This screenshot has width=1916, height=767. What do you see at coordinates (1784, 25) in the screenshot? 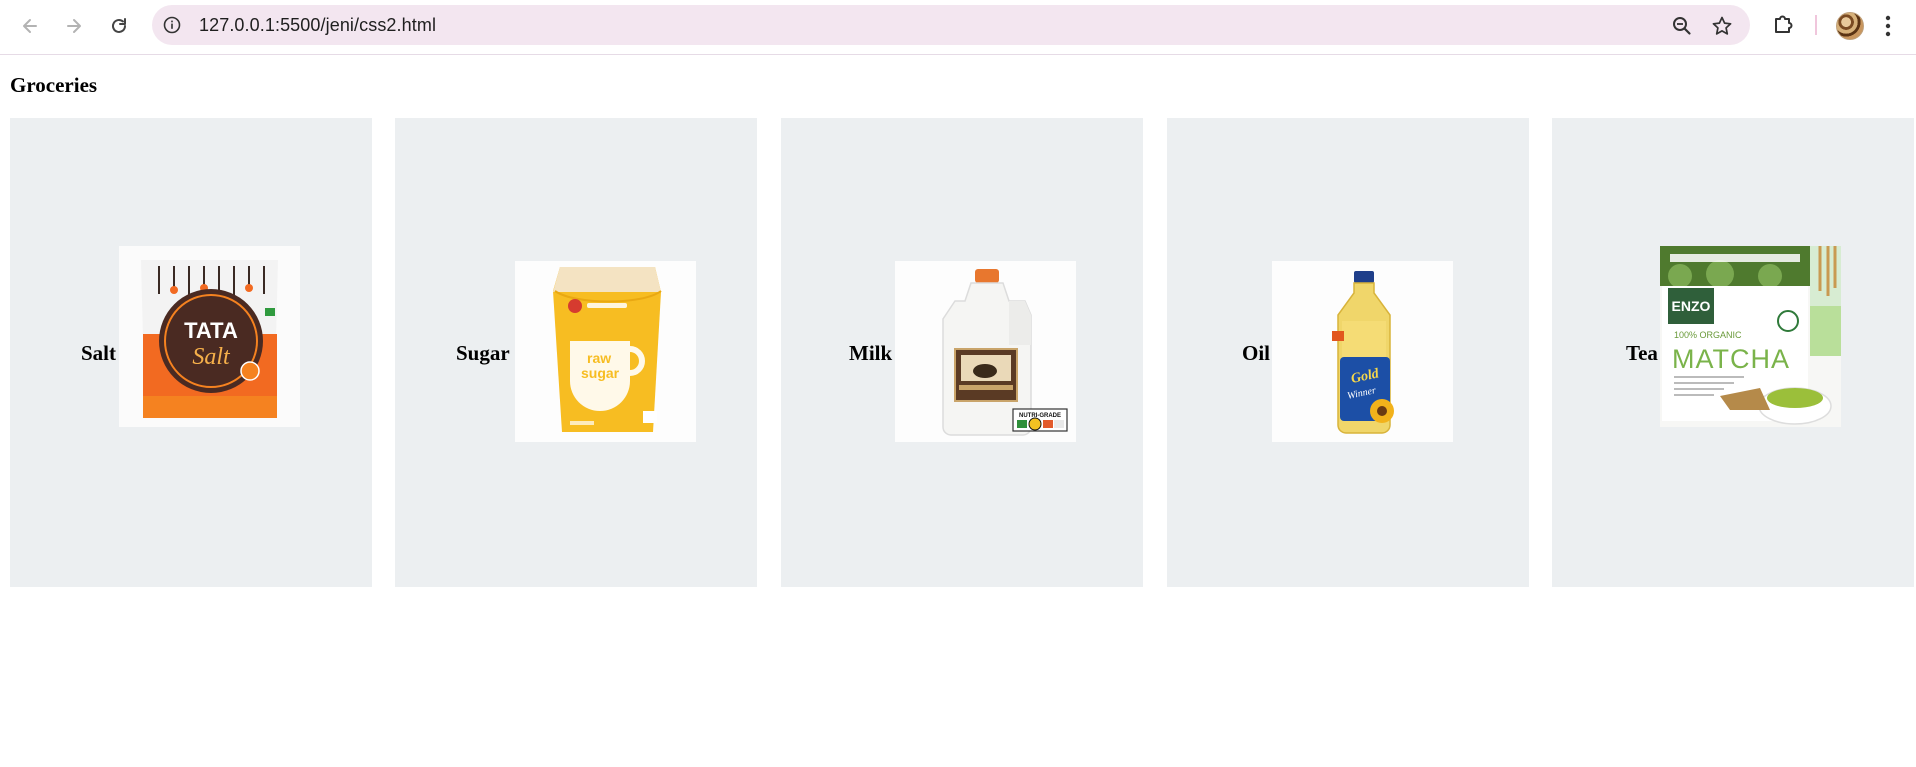
I see `puzzle-icon` at bounding box center [1784, 25].